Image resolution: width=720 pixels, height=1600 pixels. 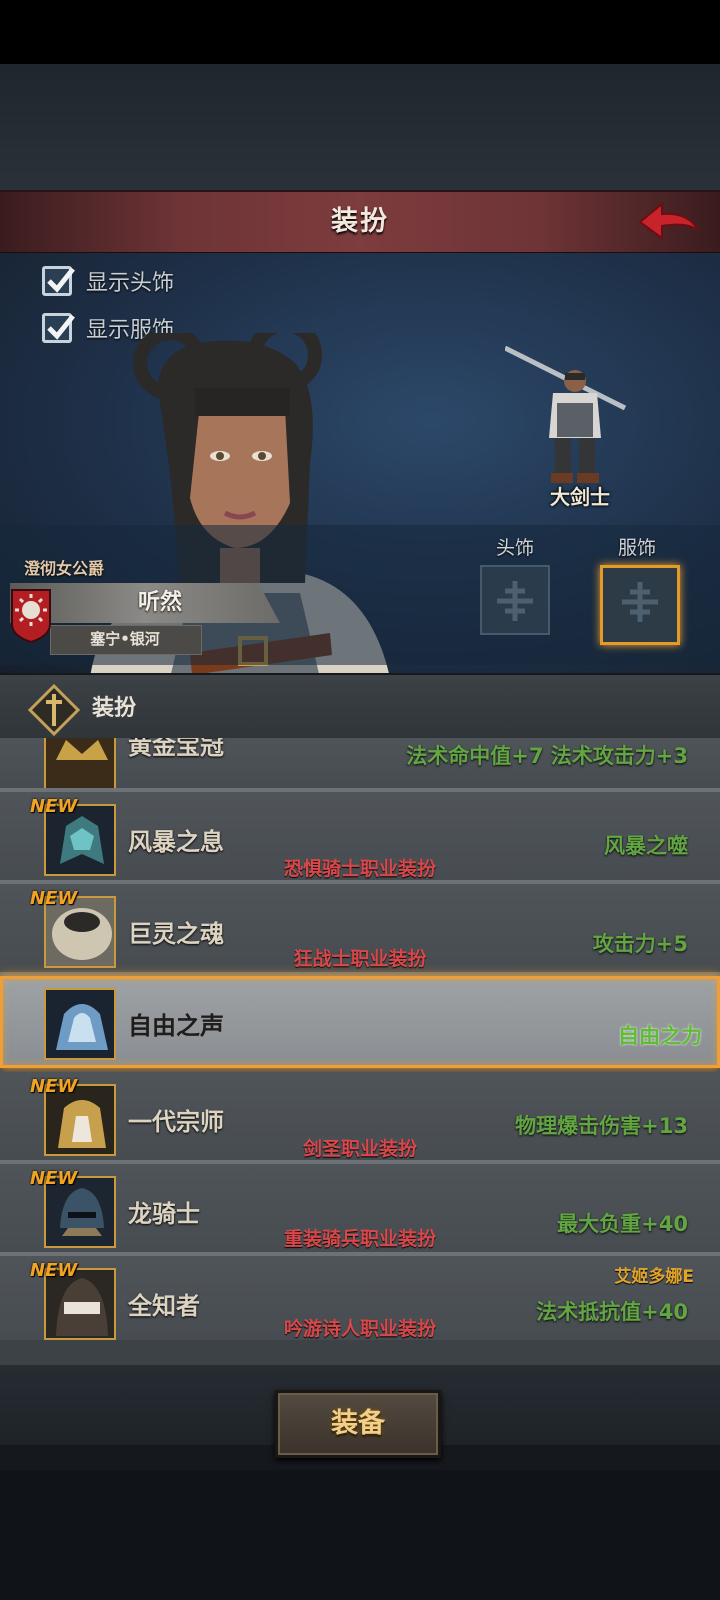 I want to click on character-title: 澄彻女公爵, so click(x=64, y=568).